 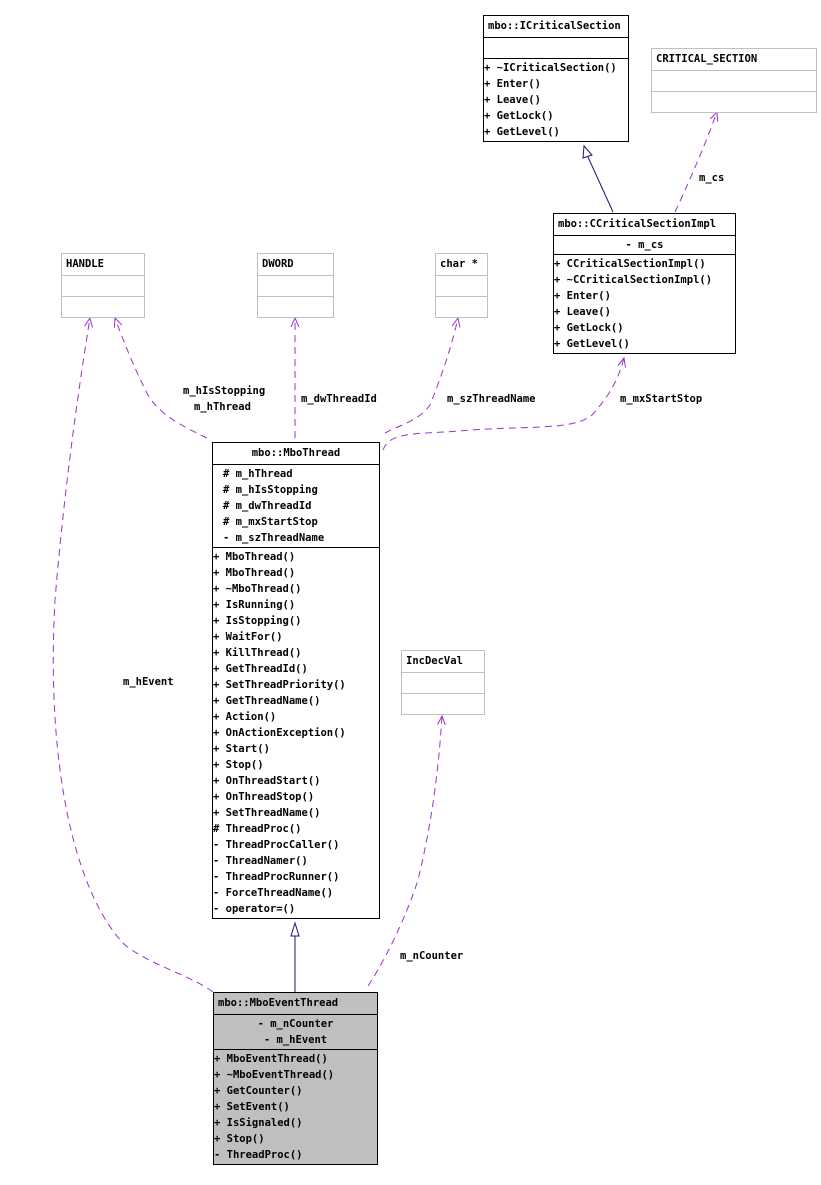 I want to click on edge-label-m-dwthreadid: m_dwThreadId, so click(x=339, y=399).